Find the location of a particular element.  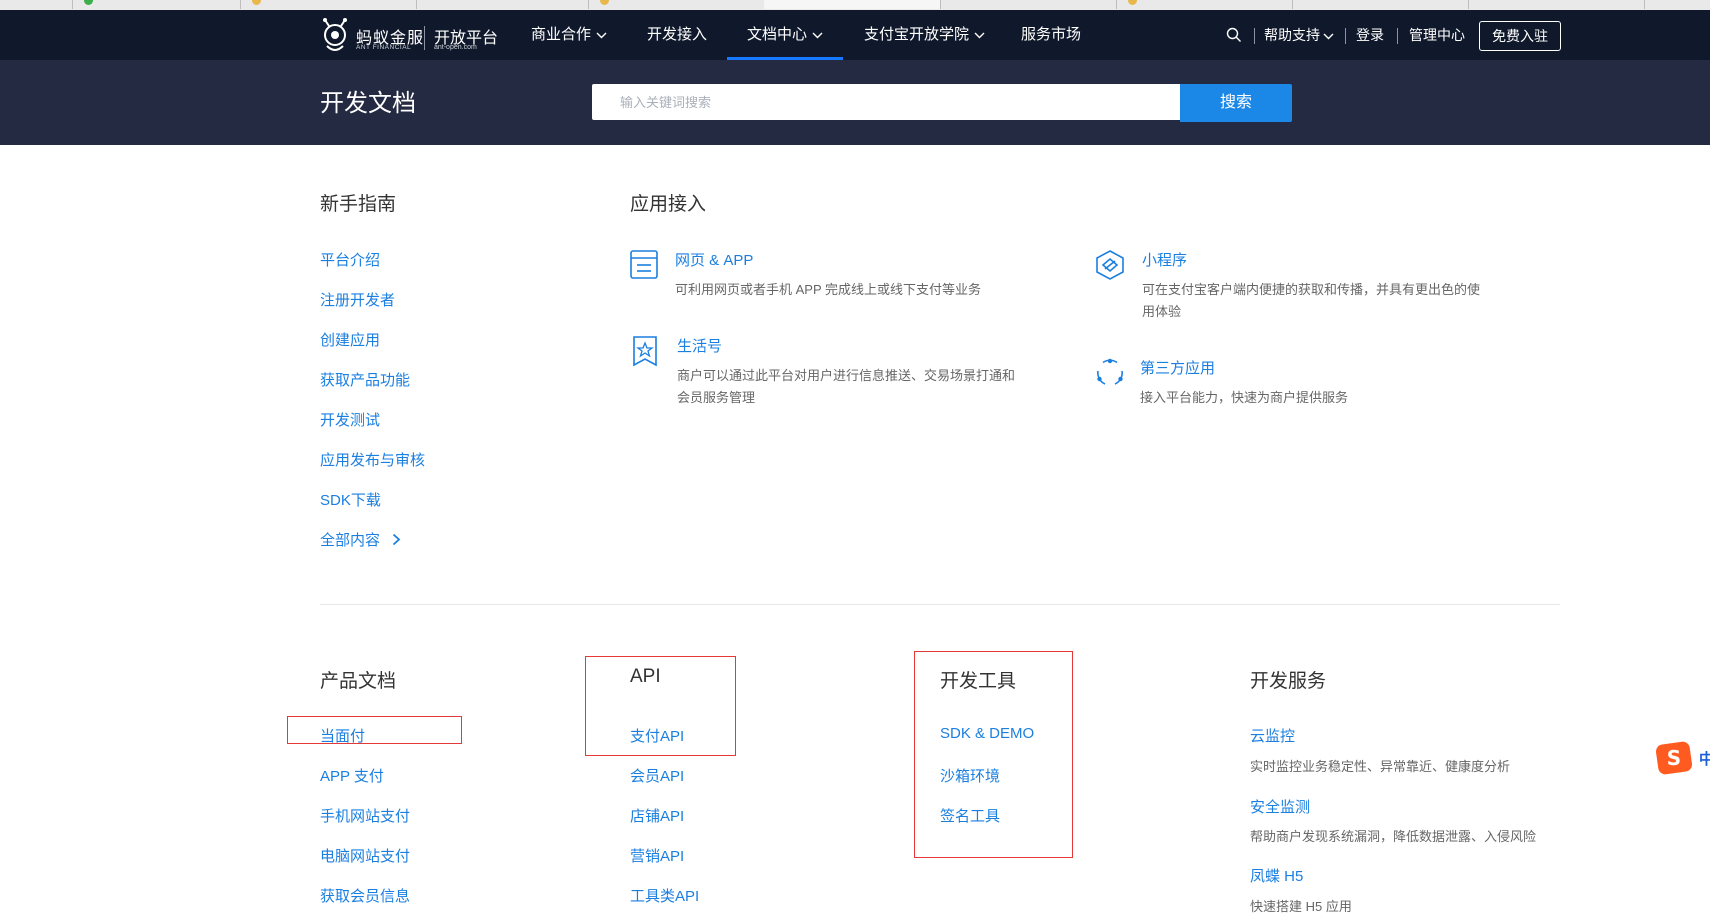

service-security-desc: 帮助商户发现系统漏洞，降低数据泄露、入侵风险 is located at coordinates (1393, 836).